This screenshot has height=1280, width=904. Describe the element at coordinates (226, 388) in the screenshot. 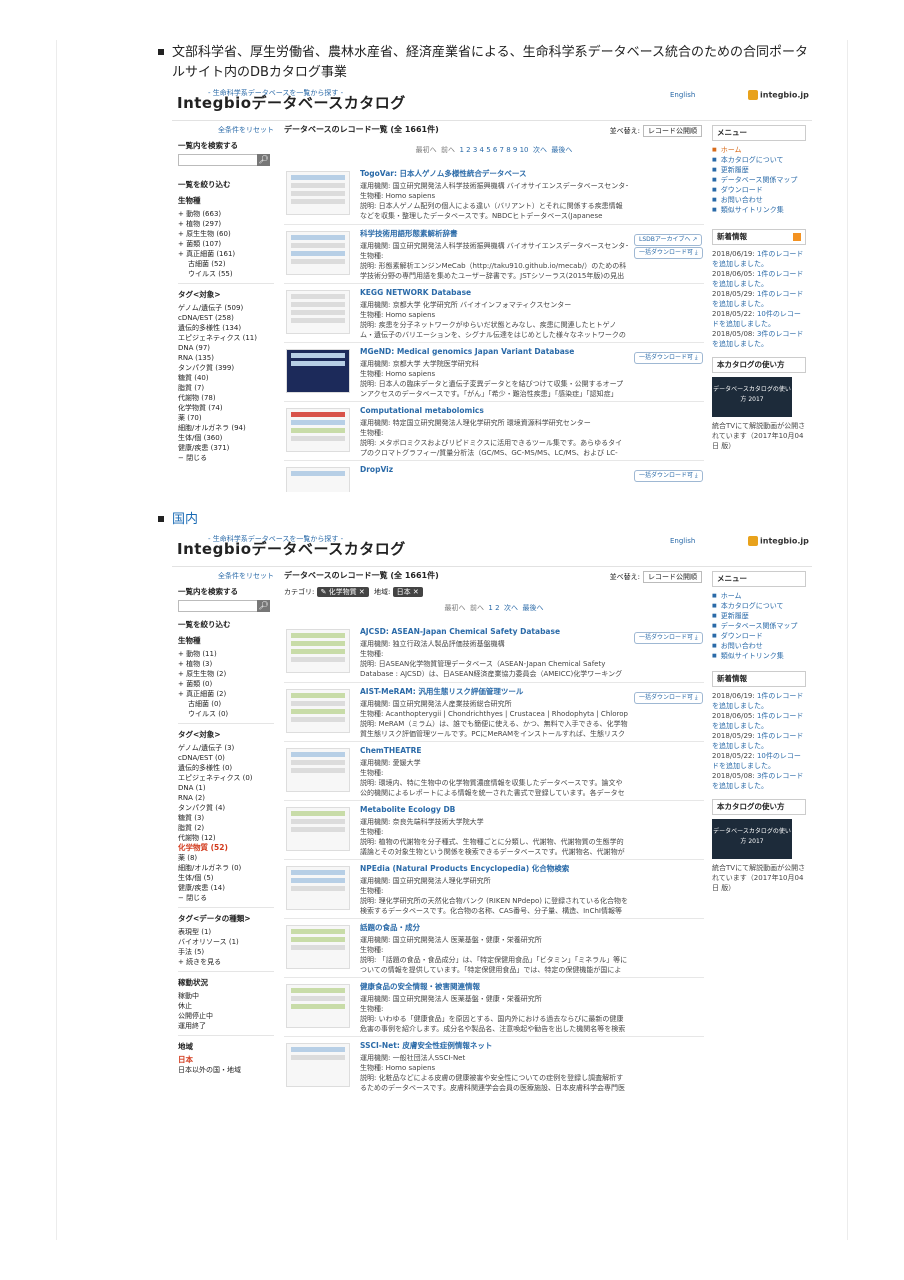

I see `tag-item: 脂質 (7)` at that location.